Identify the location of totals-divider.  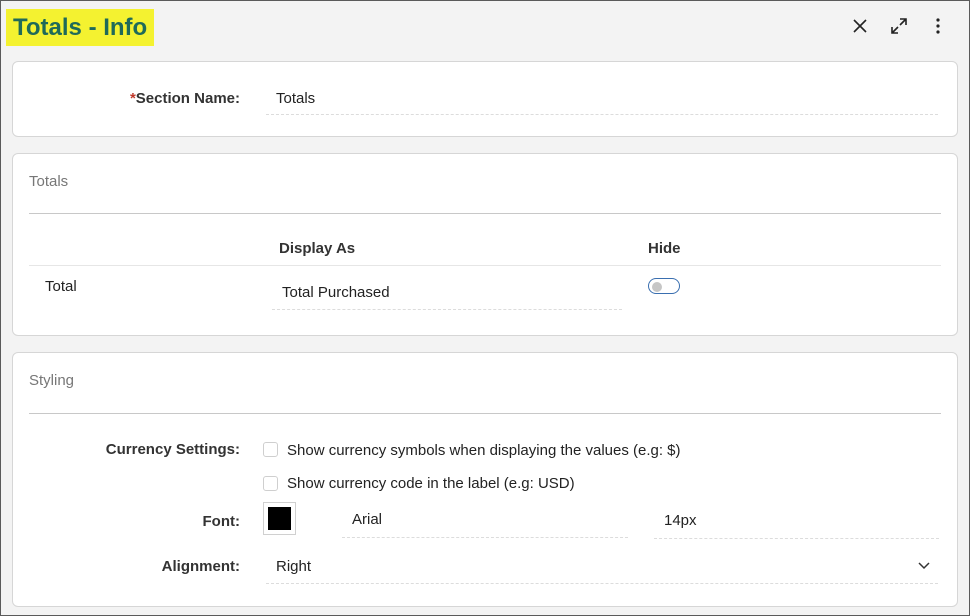
(485, 213).